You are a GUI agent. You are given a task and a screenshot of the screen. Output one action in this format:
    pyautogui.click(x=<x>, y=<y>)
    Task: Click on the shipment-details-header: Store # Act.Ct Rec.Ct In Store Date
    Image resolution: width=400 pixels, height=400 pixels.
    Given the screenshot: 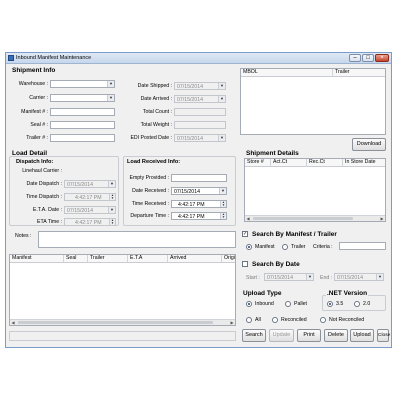 What is the action you would take?
    pyautogui.click(x=315, y=163)
    